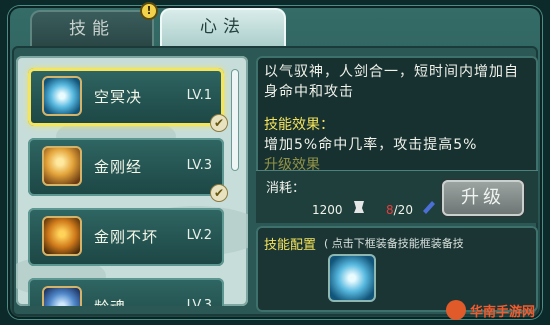  What do you see at coordinates (429, 207) in the screenshot?
I see `book-icon` at bounding box center [429, 207].